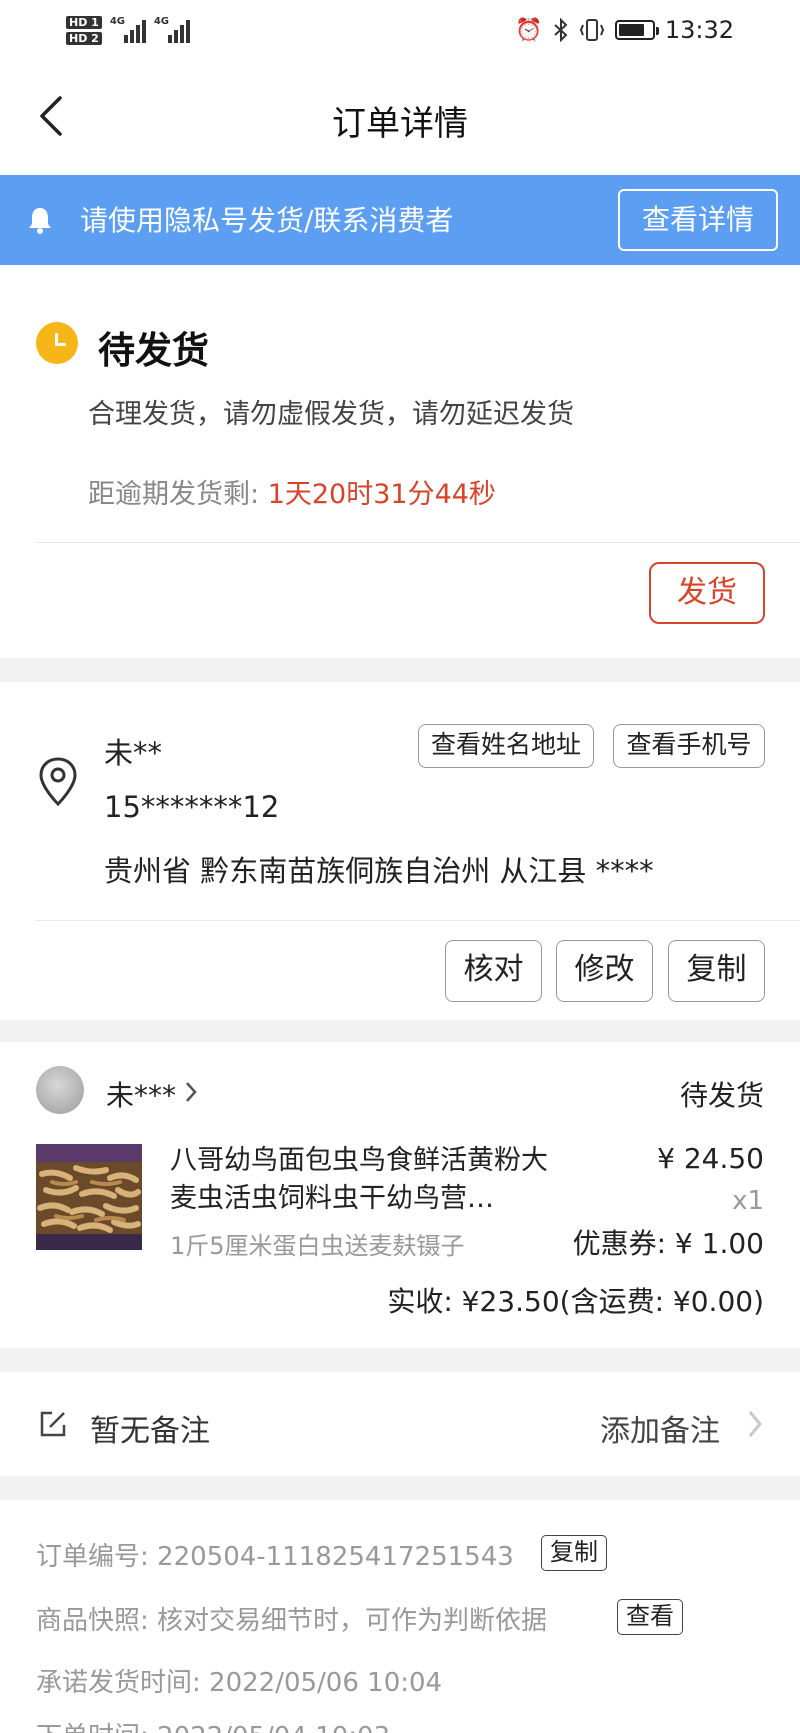 The width and height of the screenshot is (800, 1733). Describe the element at coordinates (141, 1094) in the screenshot. I see `buyer-name: 未***` at that location.